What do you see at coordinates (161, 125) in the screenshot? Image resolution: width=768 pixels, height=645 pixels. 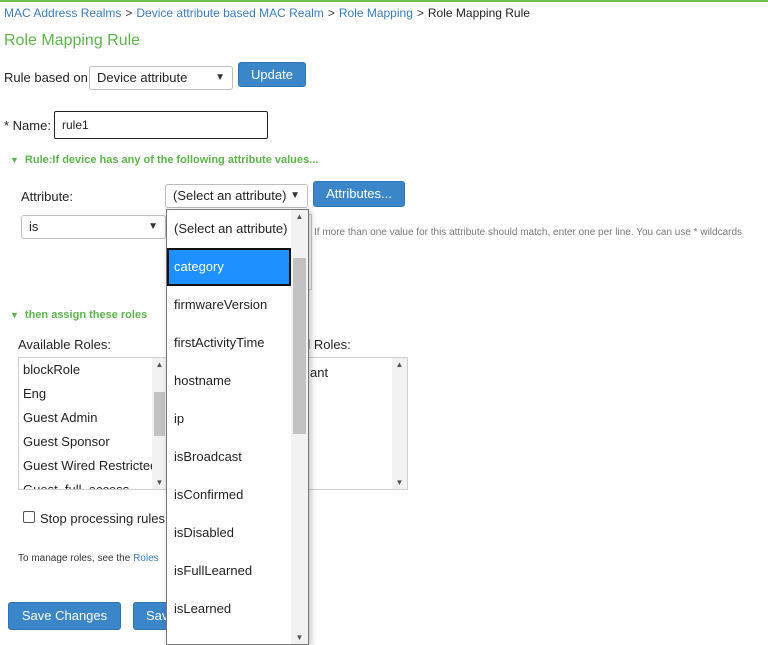 I see `name-input: rule1` at bounding box center [161, 125].